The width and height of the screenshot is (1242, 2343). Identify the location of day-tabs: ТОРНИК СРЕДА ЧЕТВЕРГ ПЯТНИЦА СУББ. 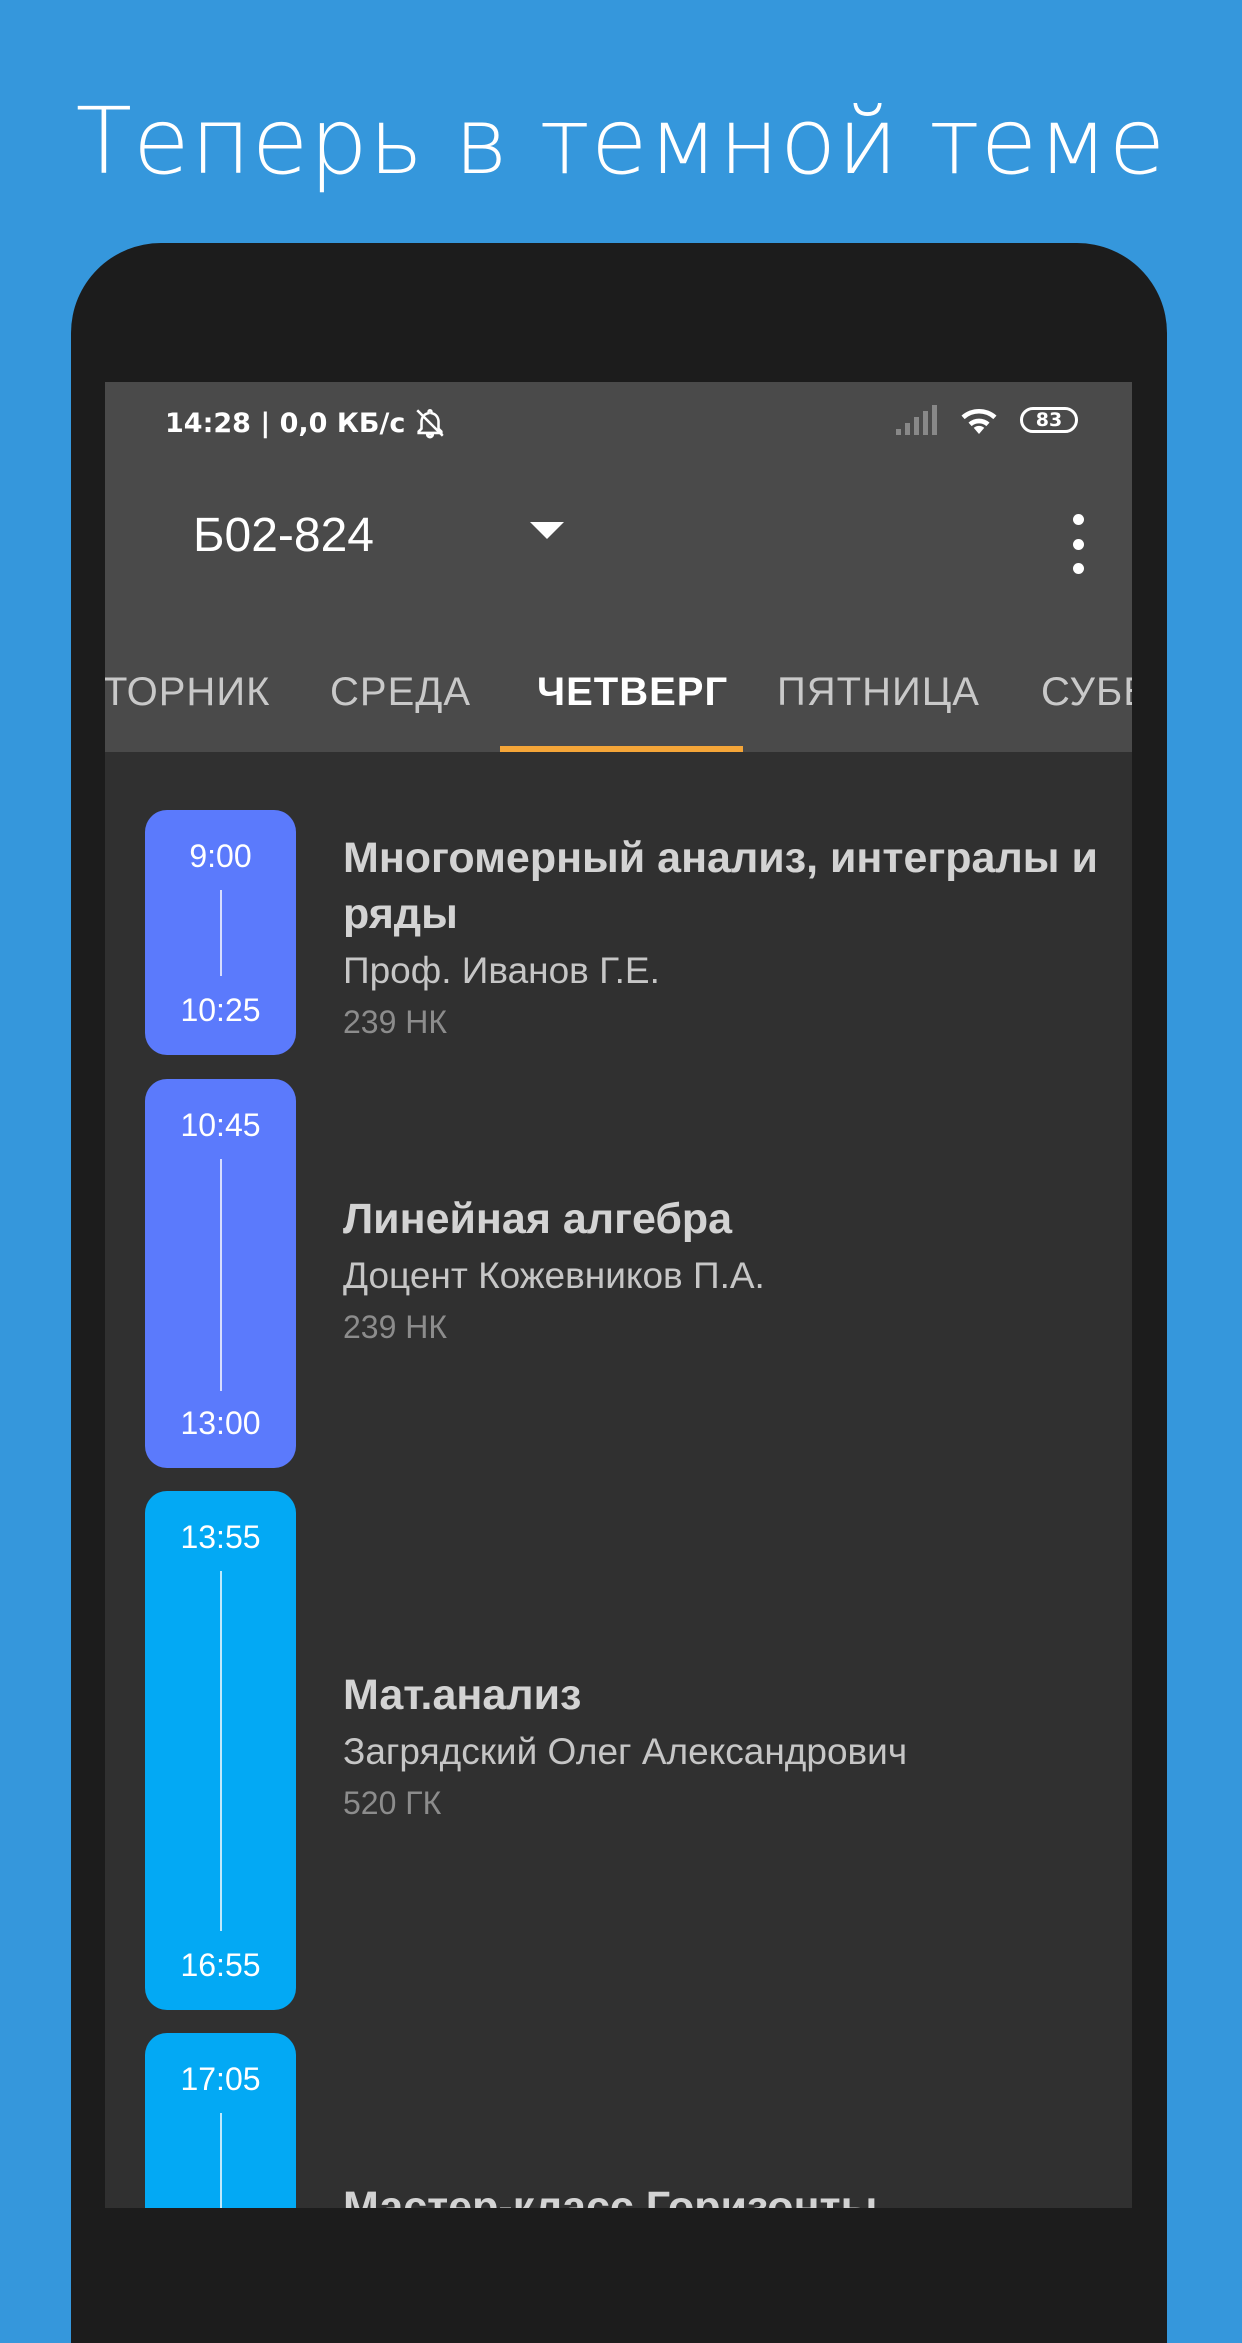
(618, 692).